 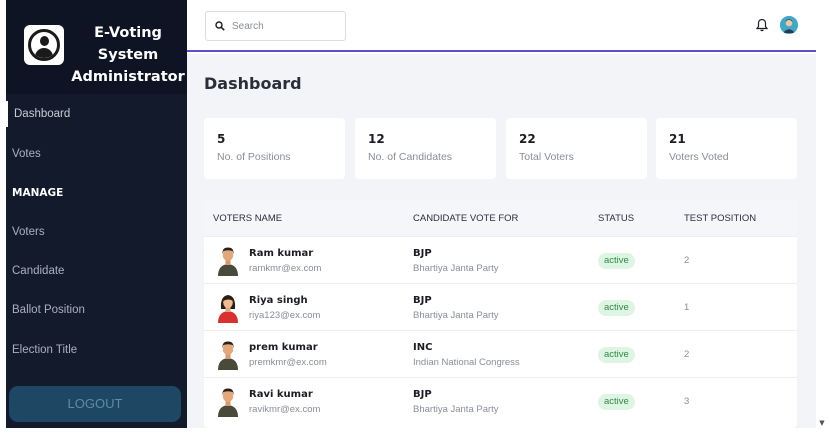 What do you see at coordinates (281, 394) in the screenshot?
I see `voter-name: Ravi kumar` at bounding box center [281, 394].